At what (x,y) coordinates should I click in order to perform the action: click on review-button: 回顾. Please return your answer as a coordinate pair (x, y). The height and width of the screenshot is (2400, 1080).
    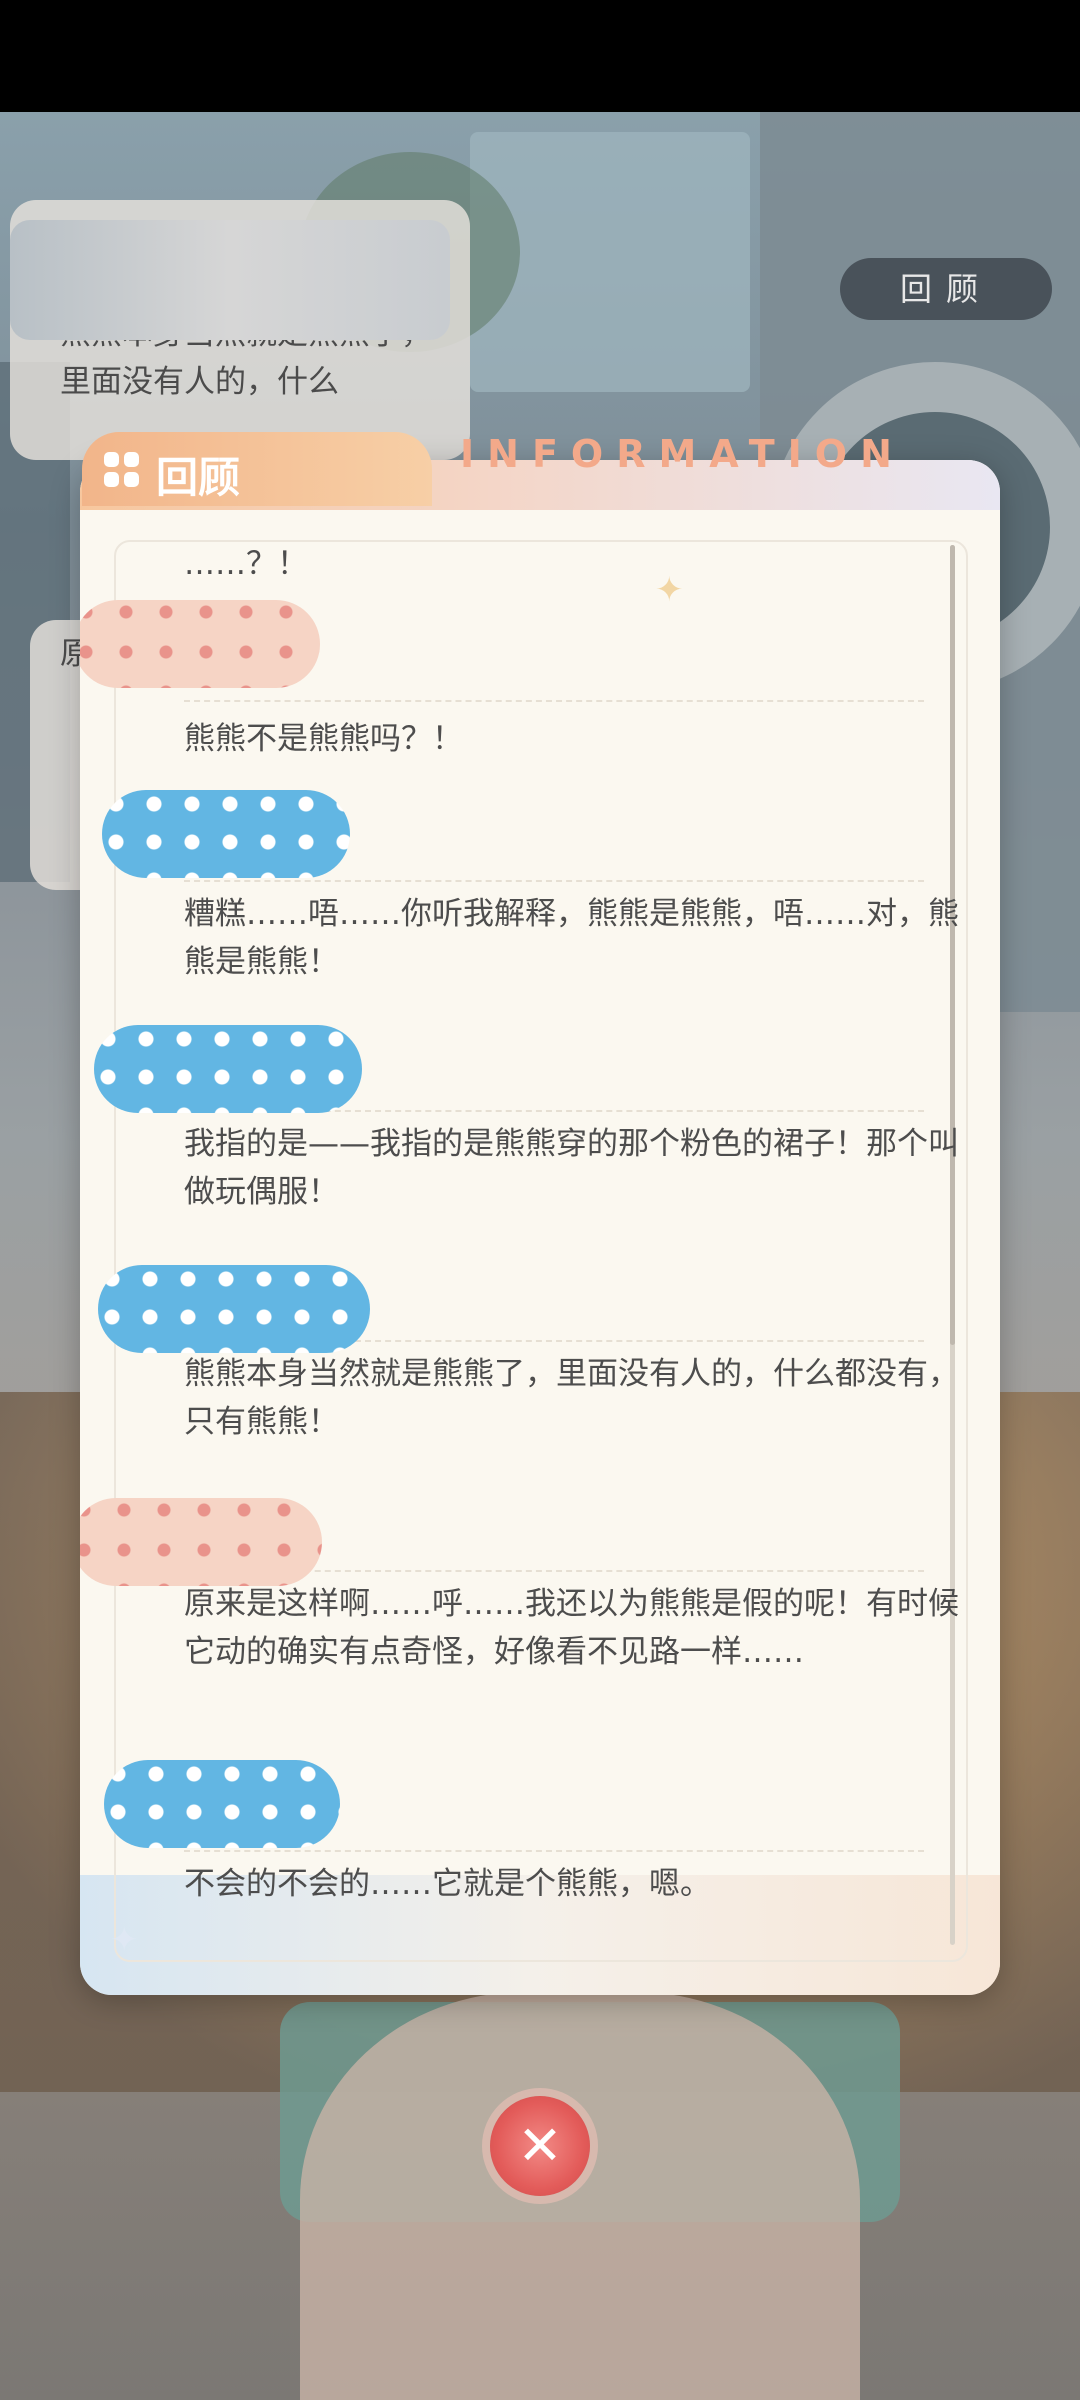
    Looking at the image, I should click on (946, 289).